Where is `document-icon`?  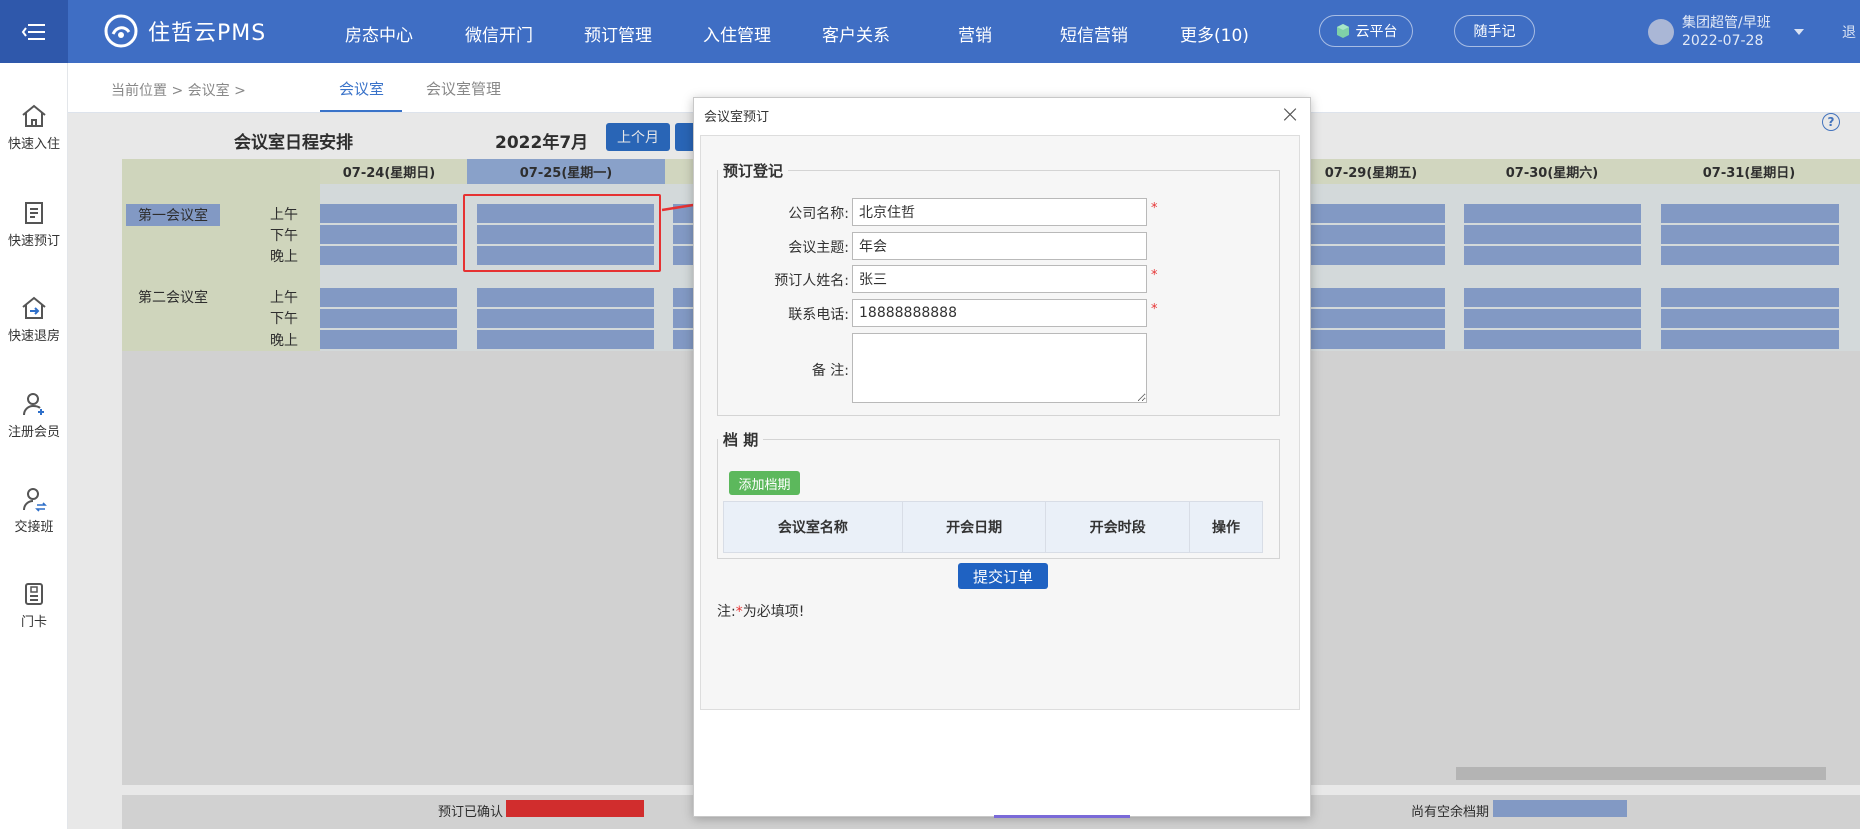 document-icon is located at coordinates (34, 213).